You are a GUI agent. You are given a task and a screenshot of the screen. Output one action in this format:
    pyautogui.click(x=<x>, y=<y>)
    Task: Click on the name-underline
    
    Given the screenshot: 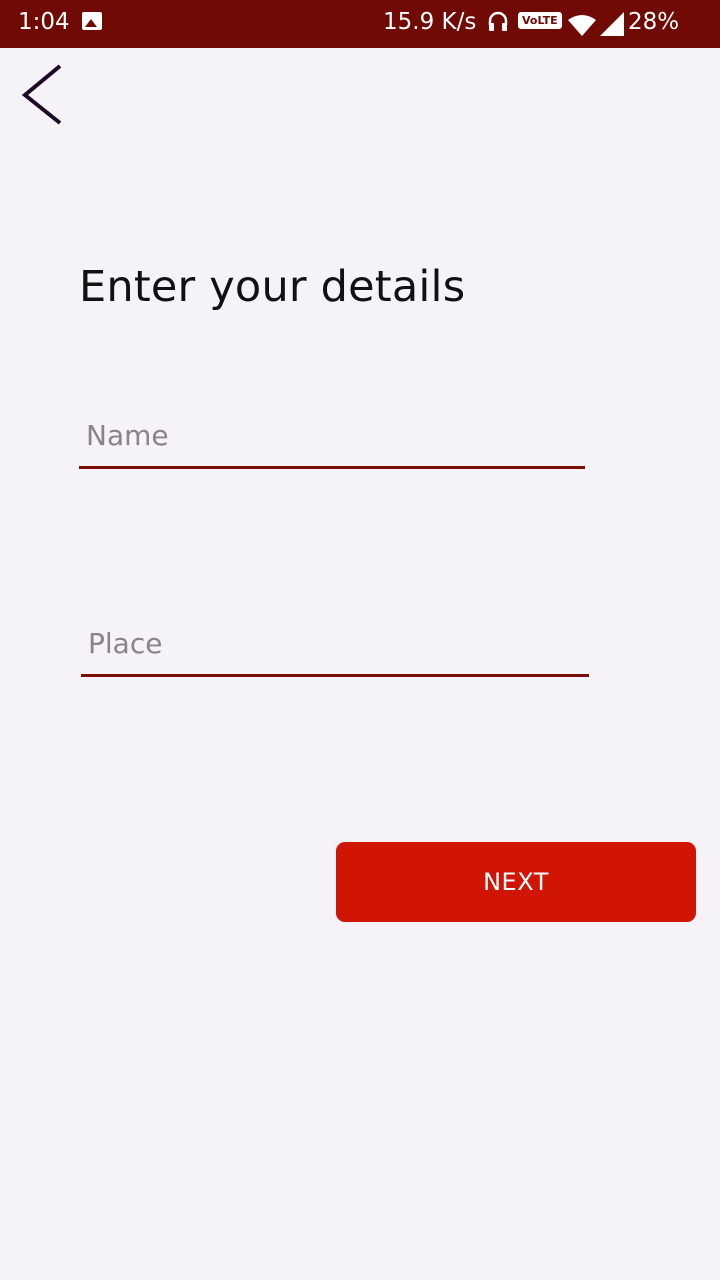 What is the action you would take?
    pyautogui.click(x=332, y=467)
    